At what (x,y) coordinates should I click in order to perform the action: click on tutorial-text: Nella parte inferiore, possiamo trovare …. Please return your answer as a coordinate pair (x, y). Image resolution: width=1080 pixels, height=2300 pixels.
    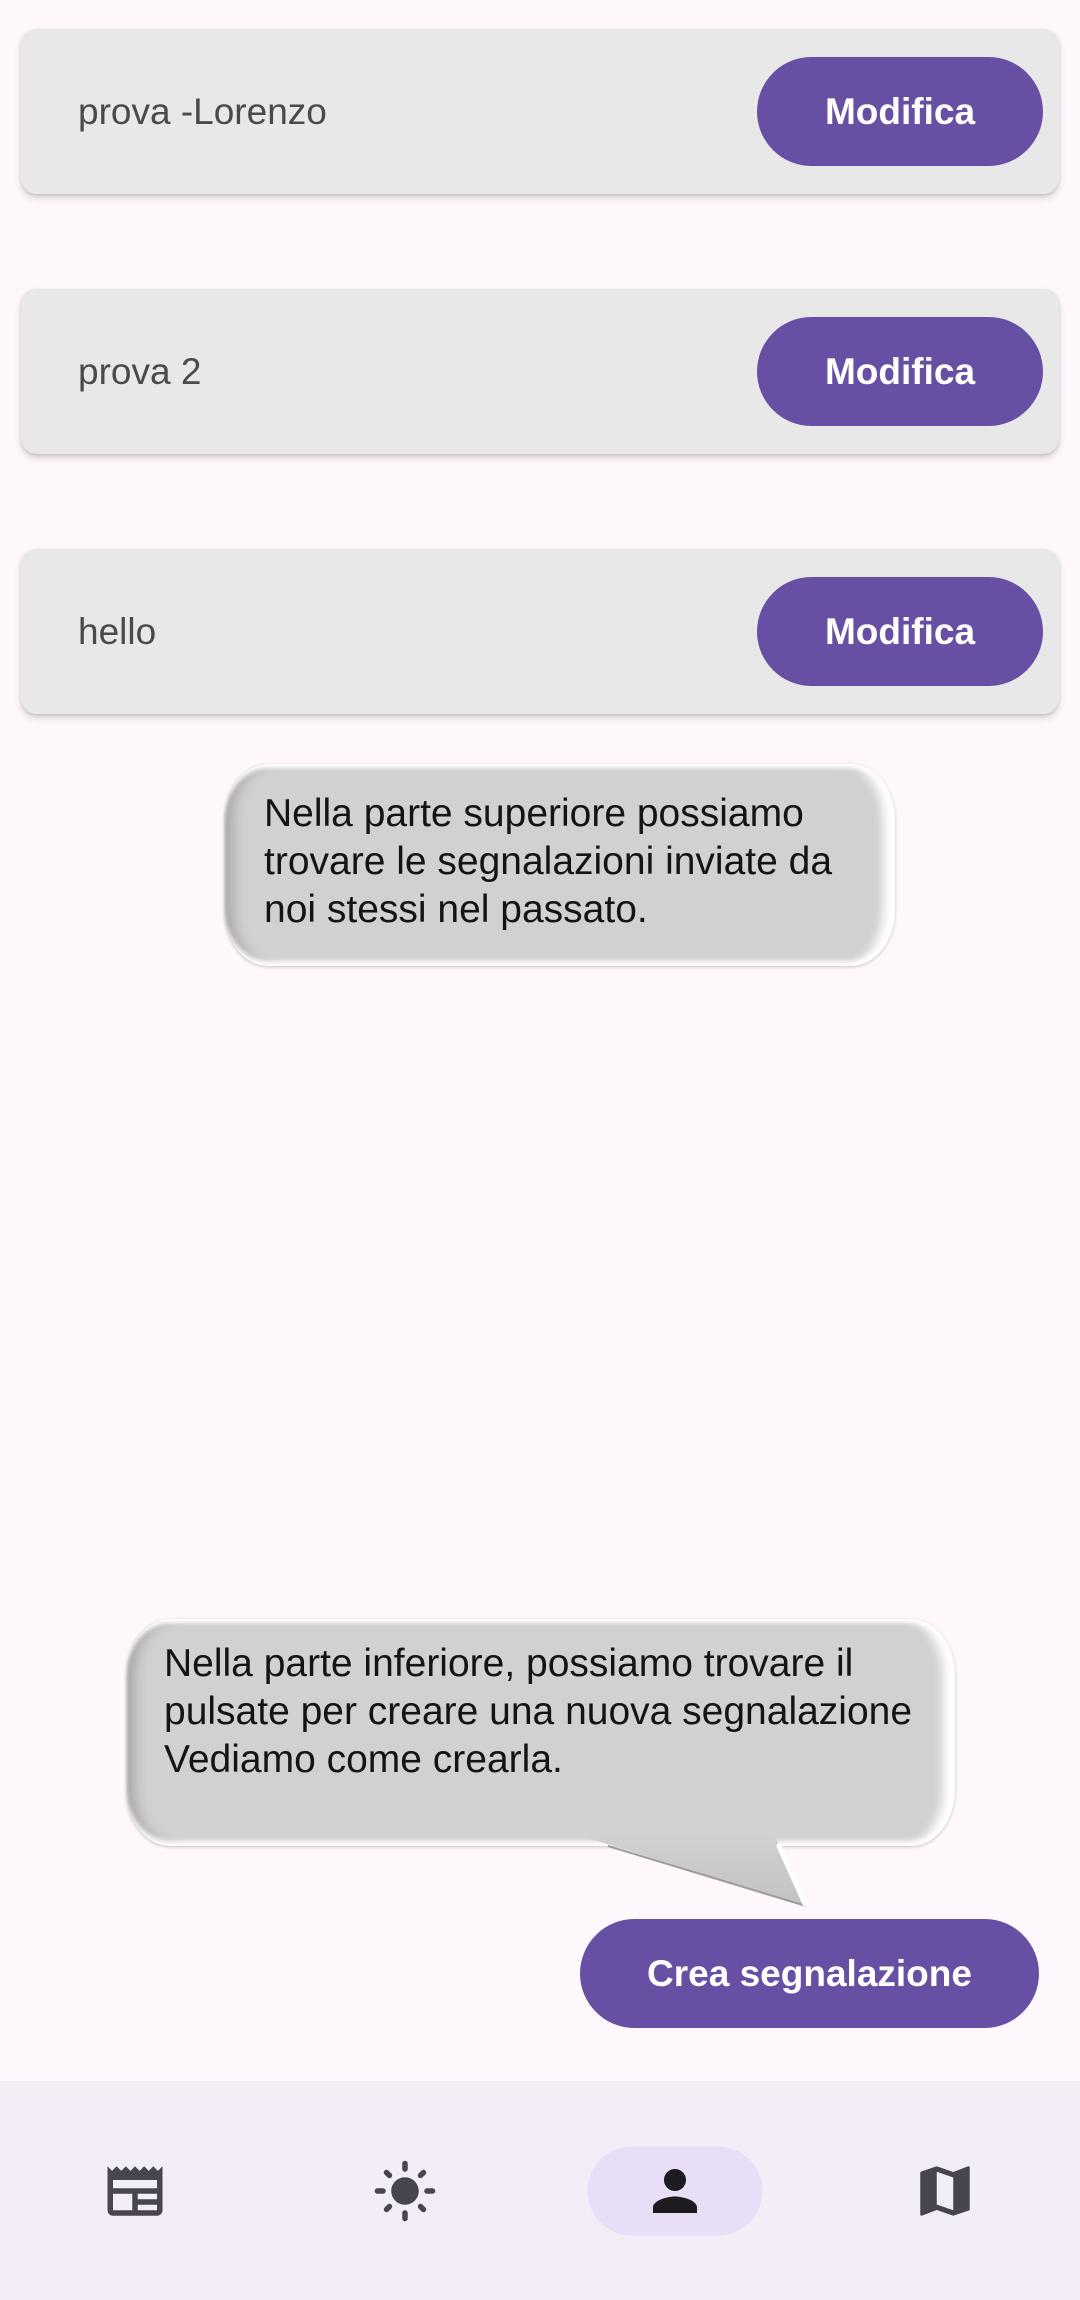
    Looking at the image, I should click on (538, 1712).